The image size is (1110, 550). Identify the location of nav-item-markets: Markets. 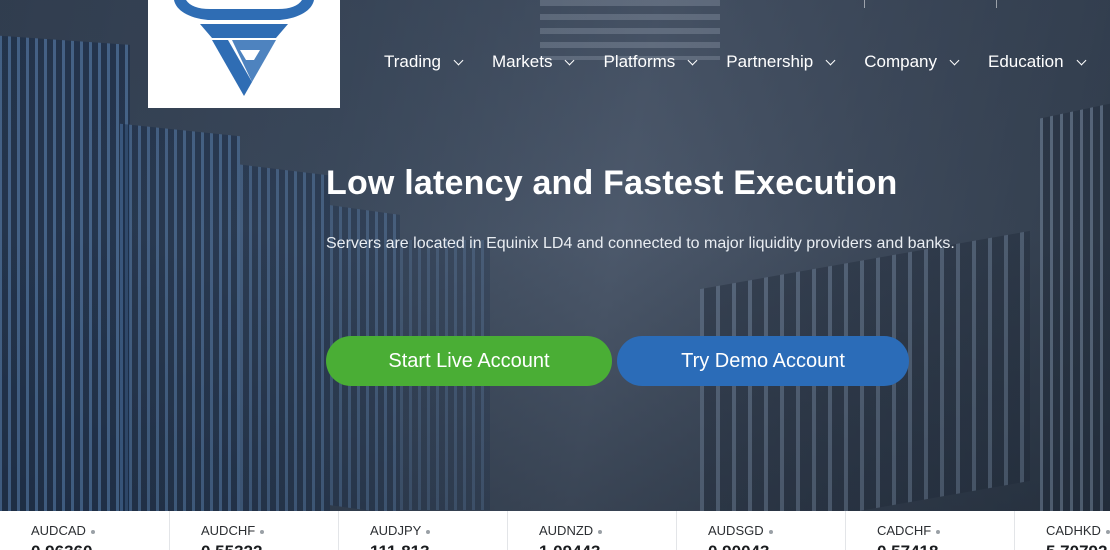
(533, 62).